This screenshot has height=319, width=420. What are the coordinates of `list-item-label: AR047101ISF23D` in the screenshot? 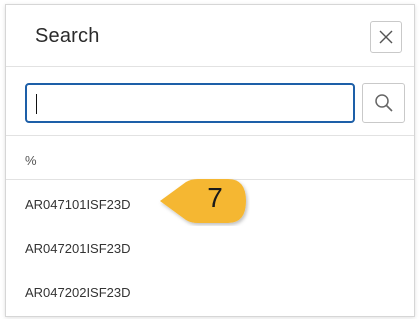 It's located at (78, 204).